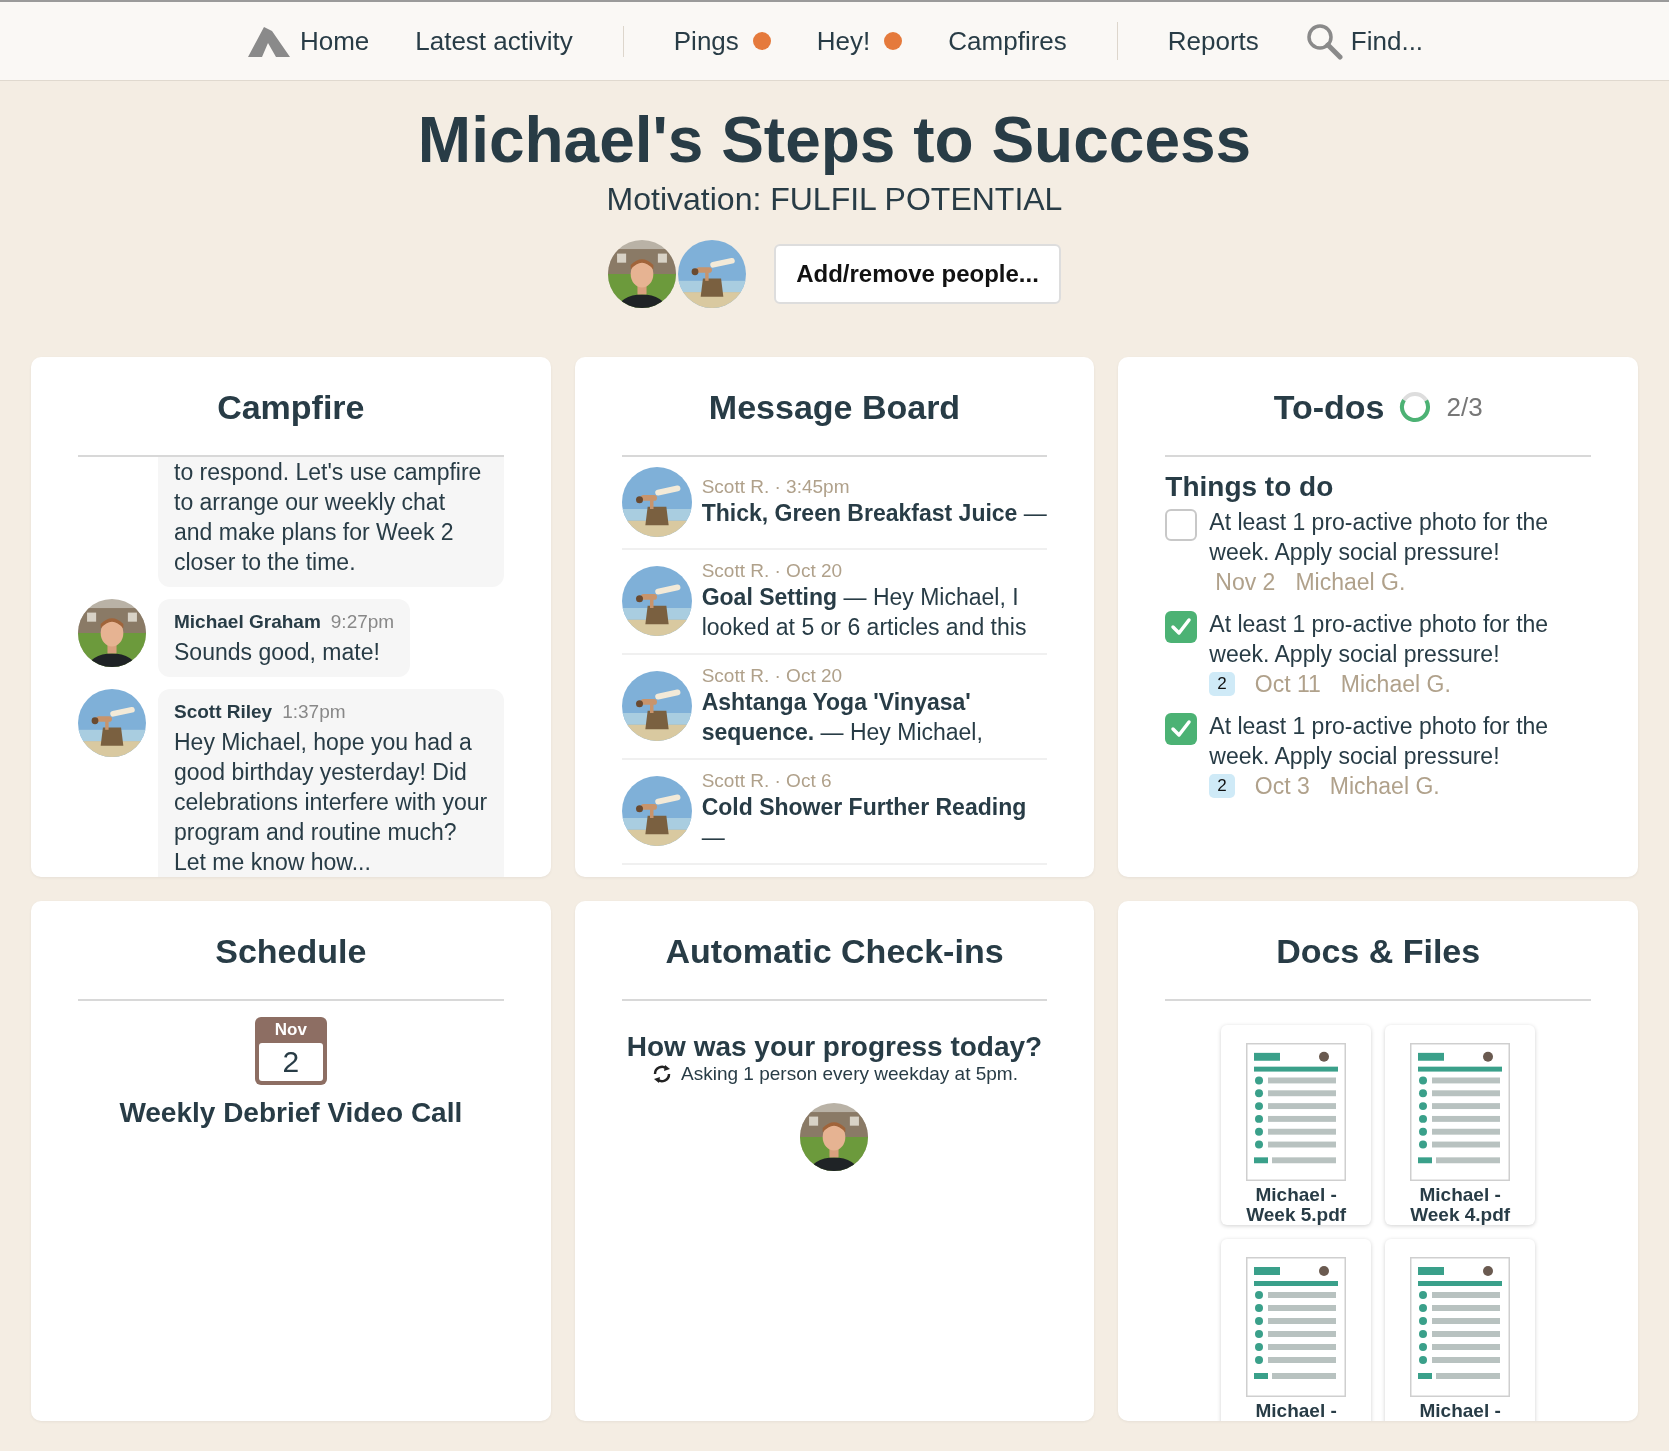 The image size is (1669, 1451). Describe the element at coordinates (767, 781) in the screenshot. I see `post-meta: Scott R. · Oct 6` at that location.